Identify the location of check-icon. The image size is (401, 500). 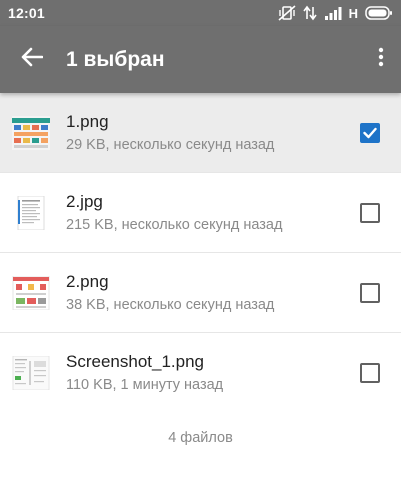
(370, 133).